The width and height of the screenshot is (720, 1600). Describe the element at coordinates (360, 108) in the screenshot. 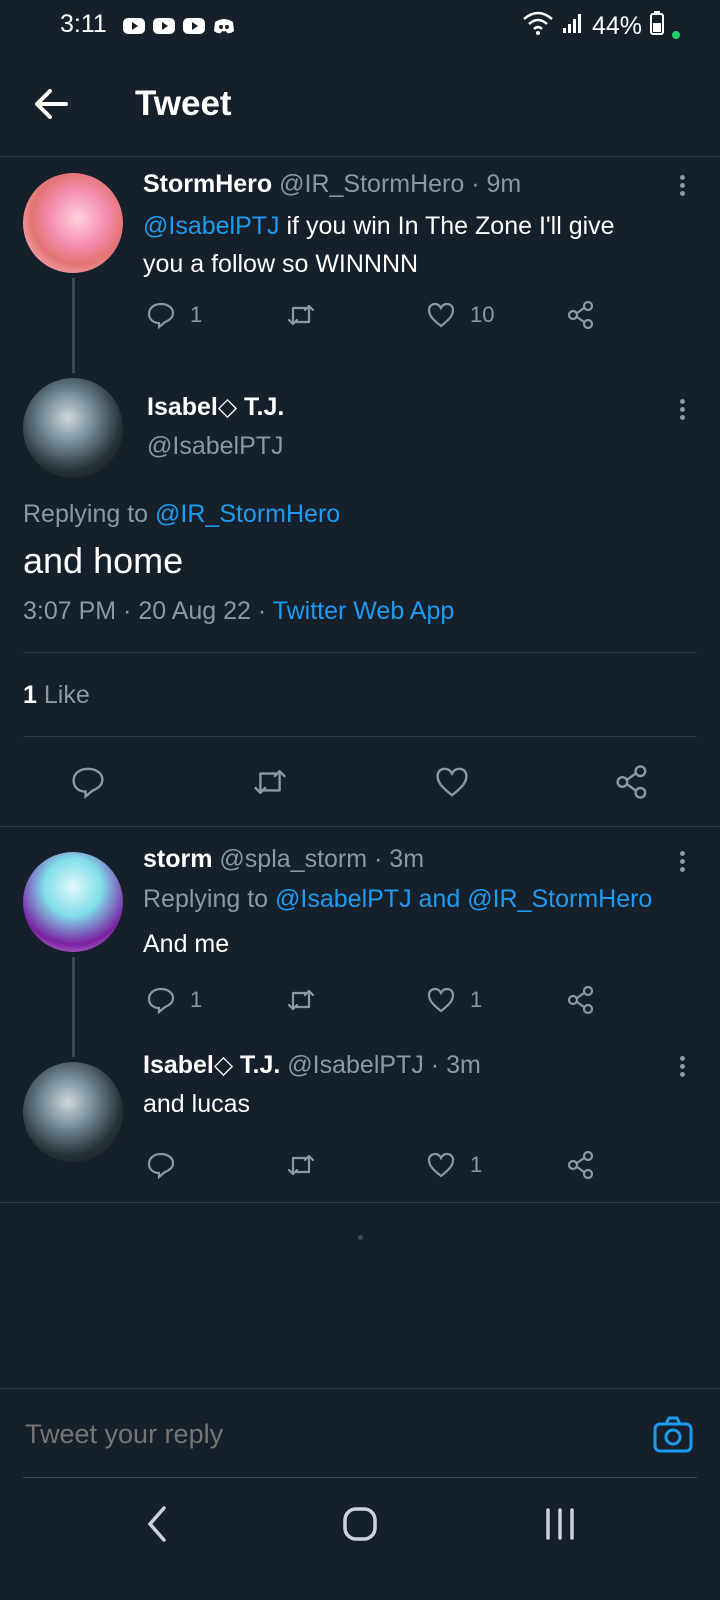

I see `header: Tweet` at that location.